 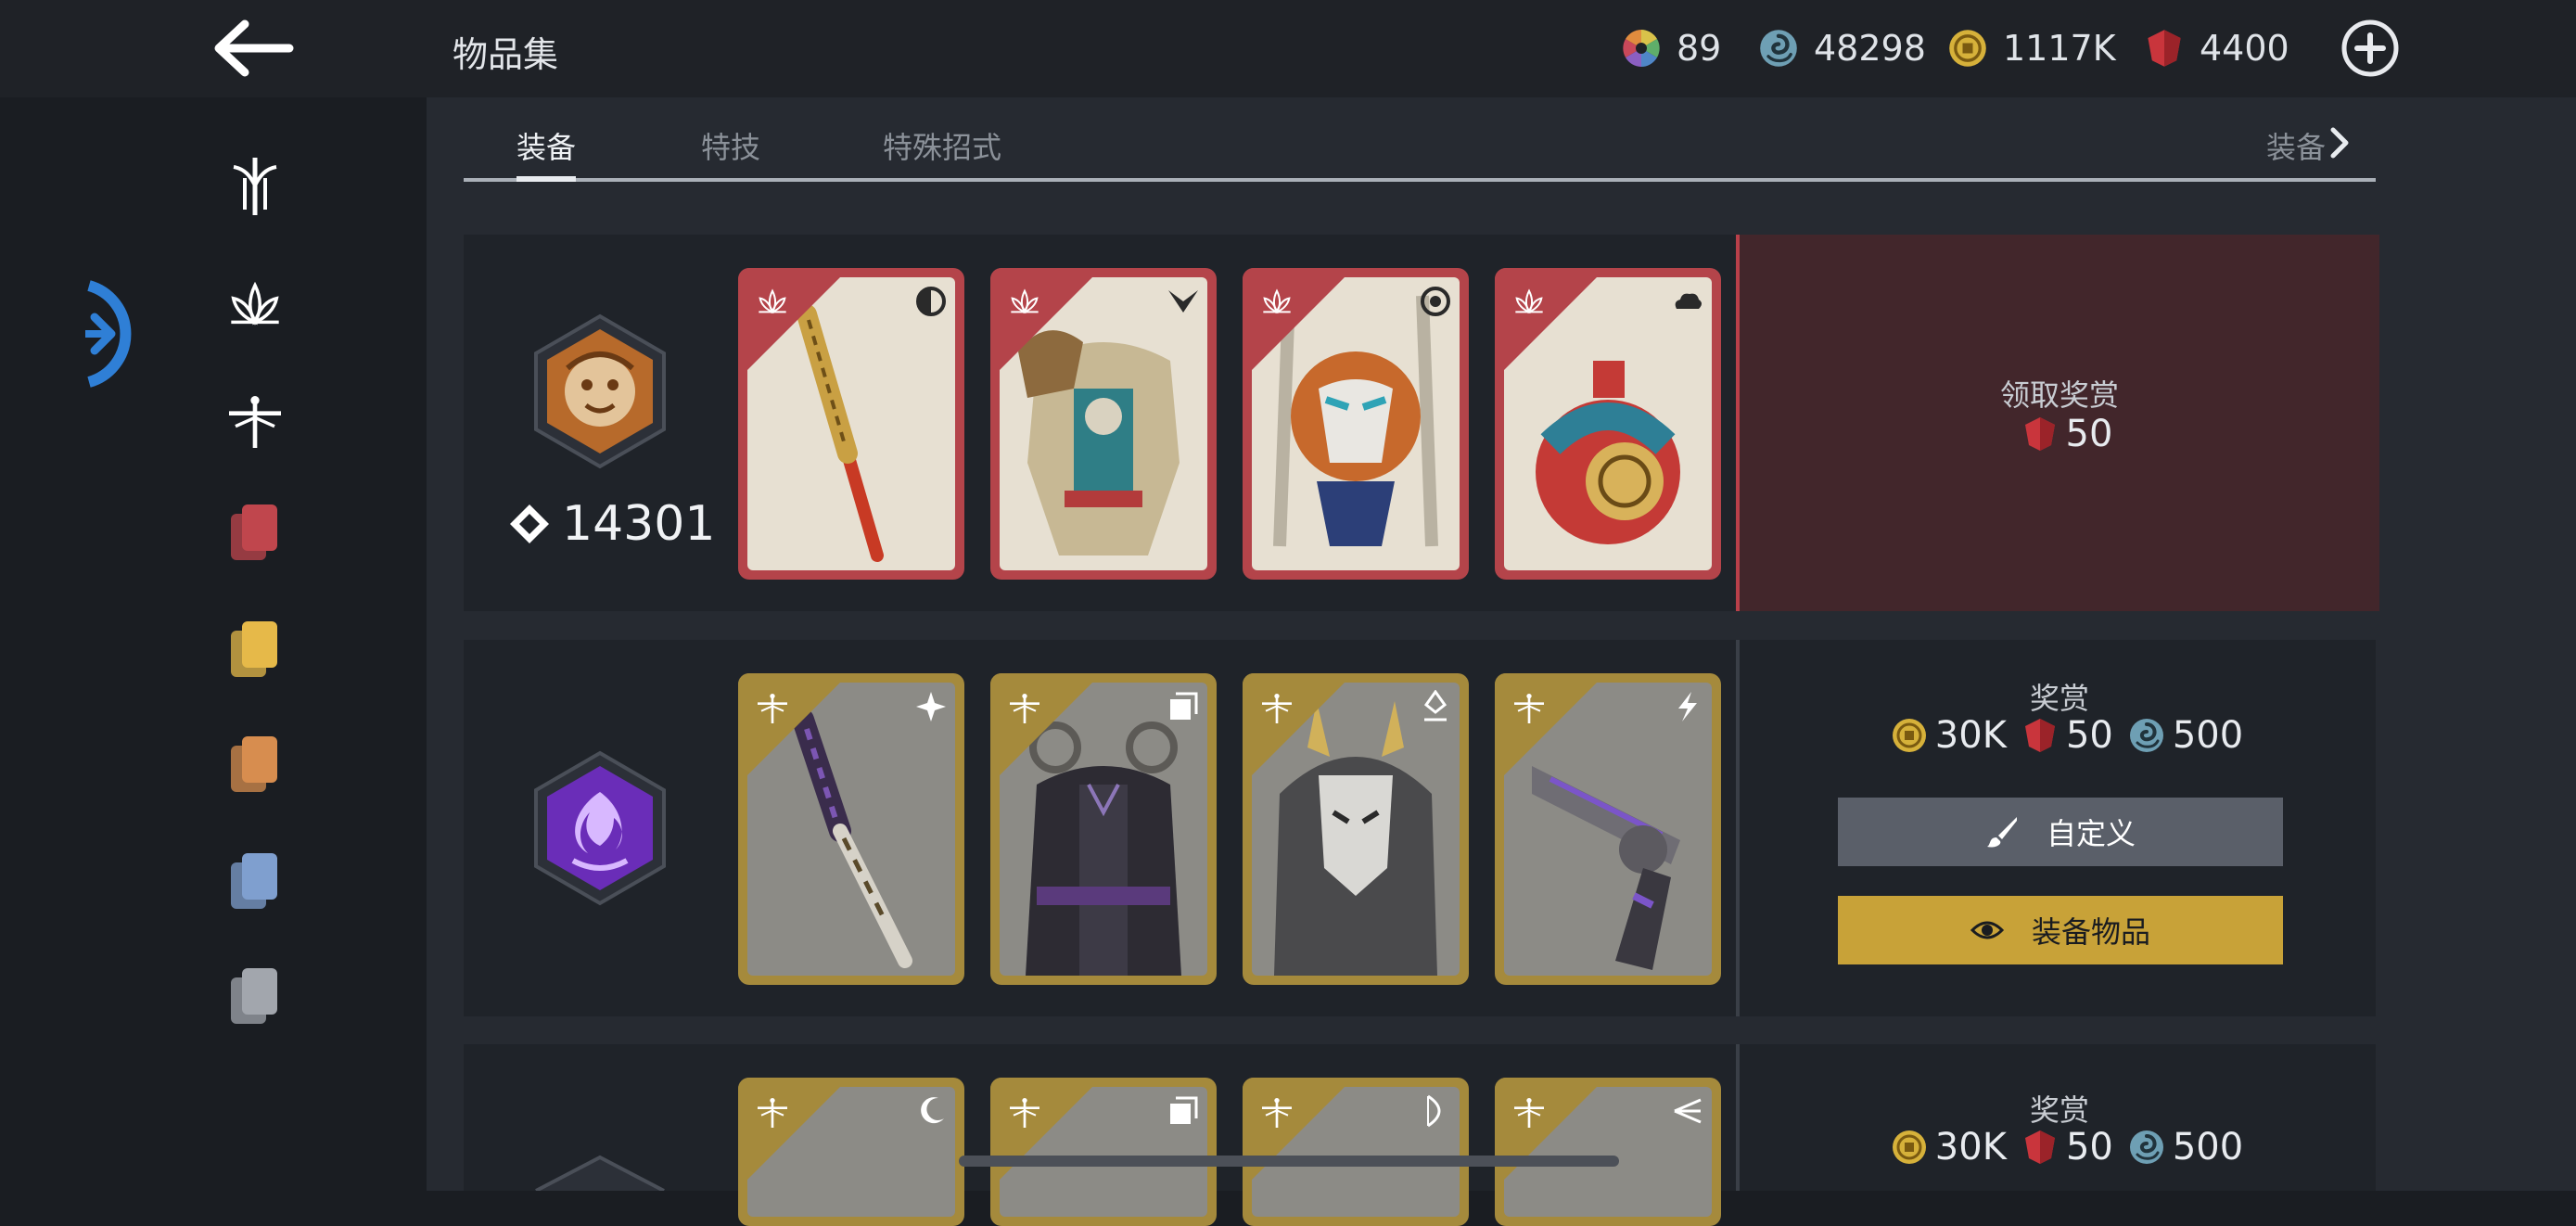 I want to click on currency-gems: 4400, so click(x=2217, y=48).